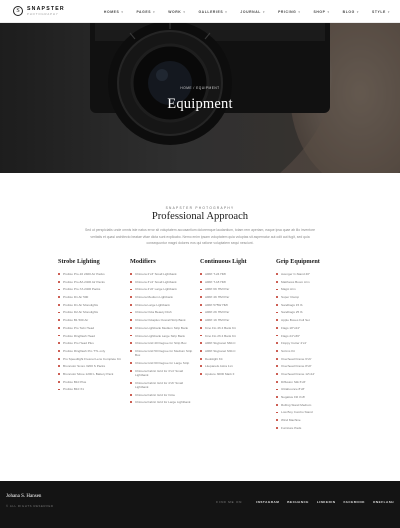  I want to click on list-item: Chimera Medium Lightbank, so click(162, 297).